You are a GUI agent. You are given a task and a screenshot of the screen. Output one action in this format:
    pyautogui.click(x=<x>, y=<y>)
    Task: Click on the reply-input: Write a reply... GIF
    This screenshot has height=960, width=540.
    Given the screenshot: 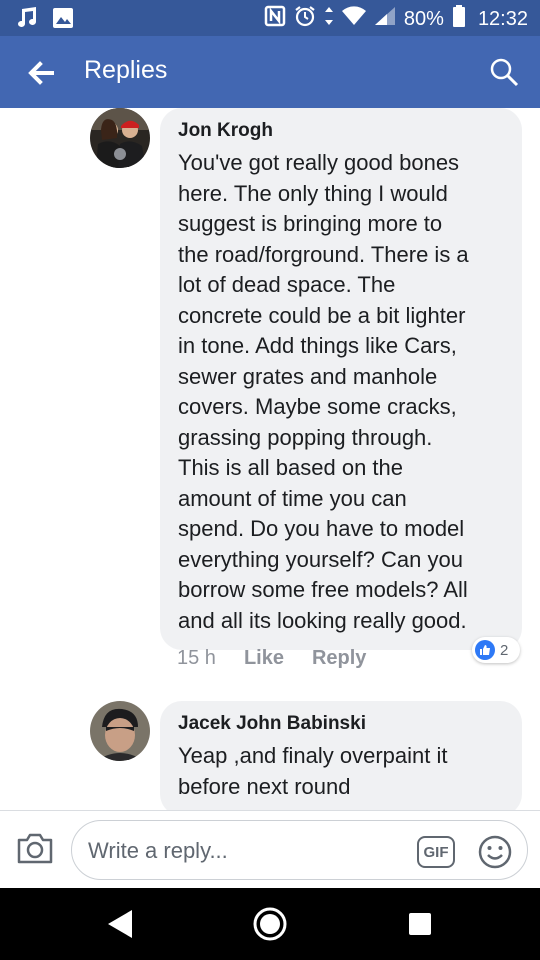 What is the action you would take?
    pyautogui.click(x=299, y=850)
    